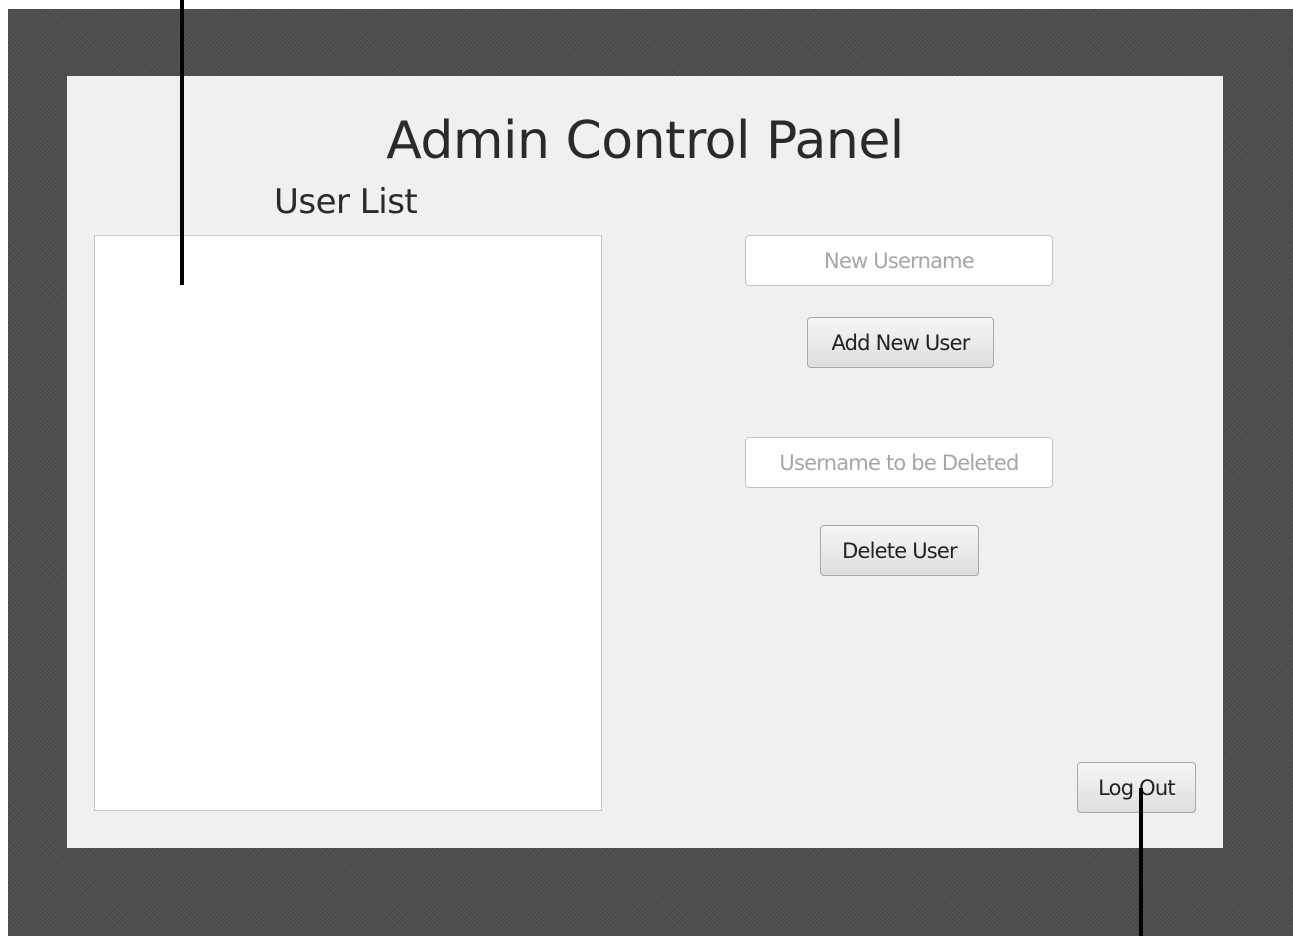 The width and height of the screenshot is (1293, 936). I want to click on page-title: Admin Control Panel, so click(645, 141).